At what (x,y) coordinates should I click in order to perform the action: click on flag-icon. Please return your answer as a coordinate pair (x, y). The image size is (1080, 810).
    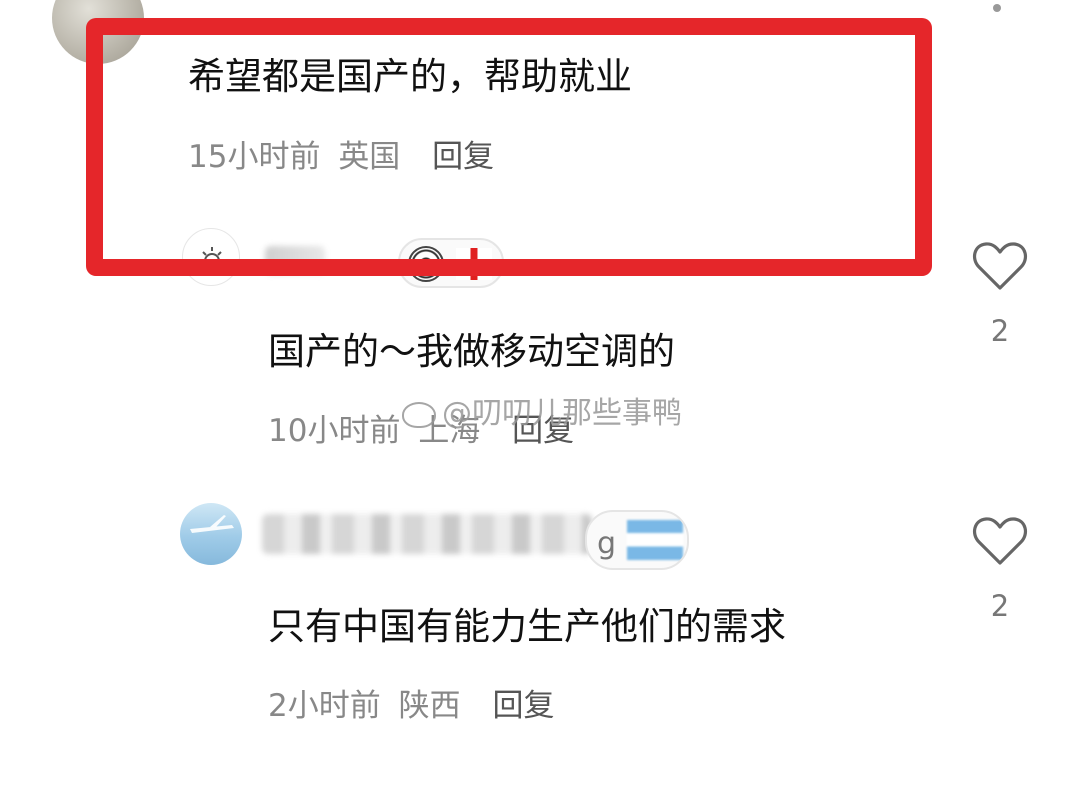
    Looking at the image, I should click on (655, 540).